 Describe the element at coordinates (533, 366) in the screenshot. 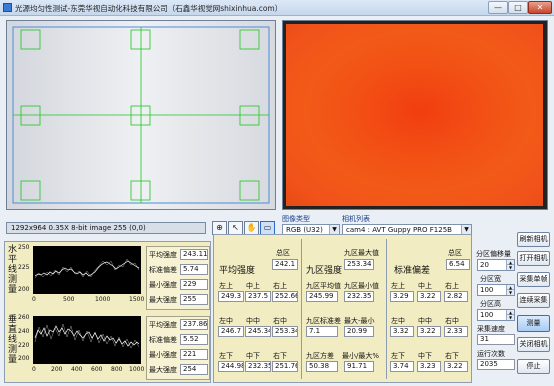

I see `stop-button: 停止` at that location.